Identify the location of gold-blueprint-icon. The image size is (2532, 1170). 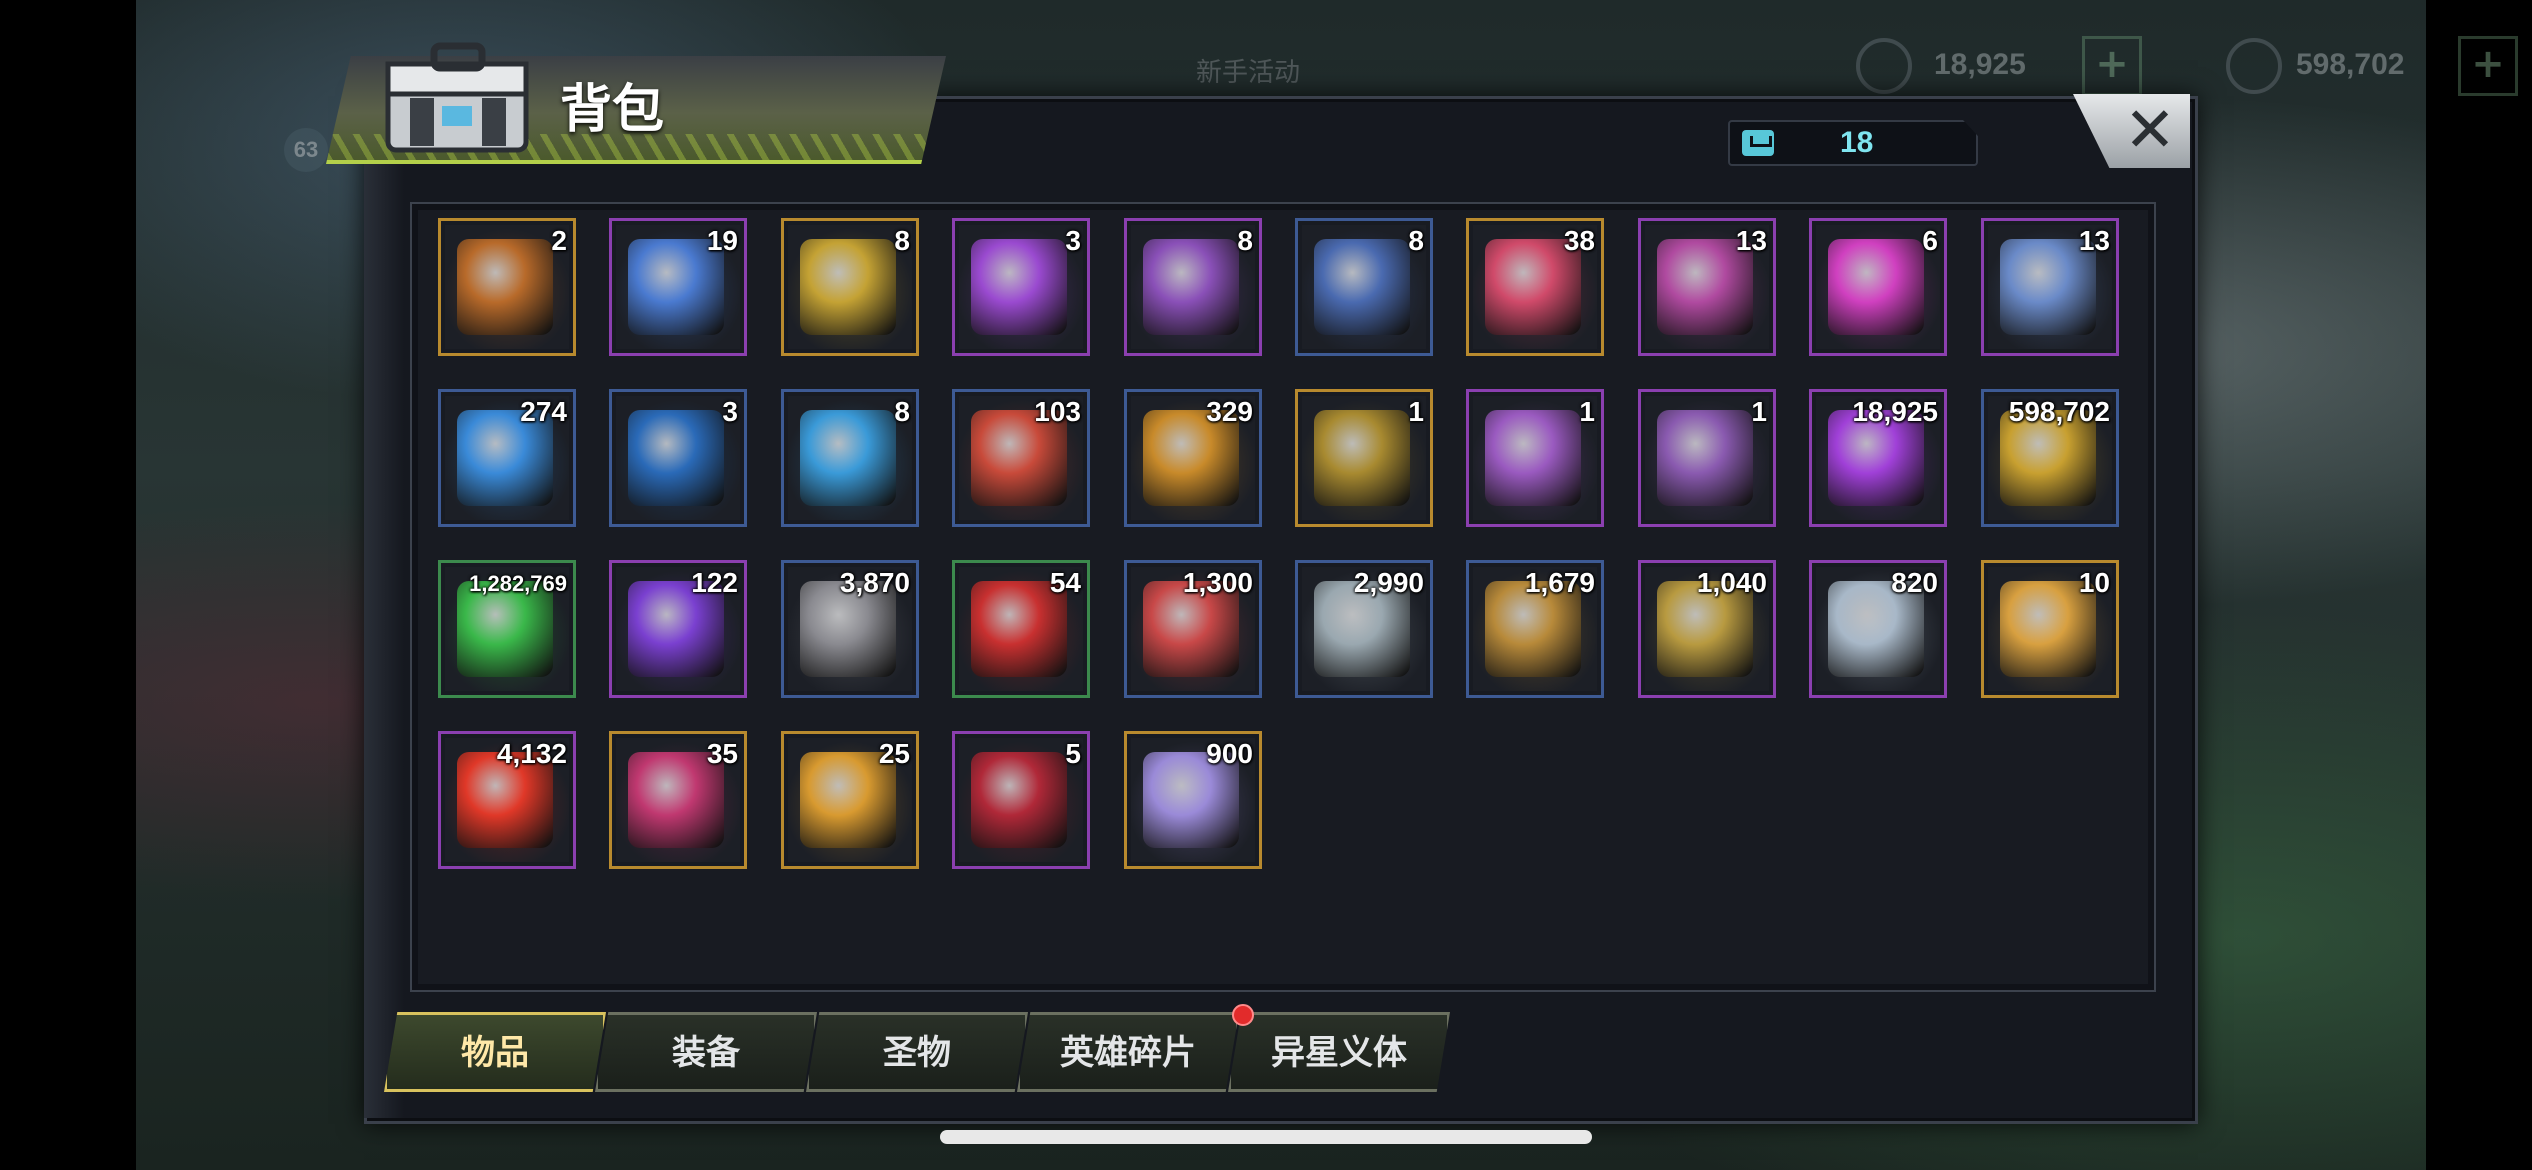
(1362, 458).